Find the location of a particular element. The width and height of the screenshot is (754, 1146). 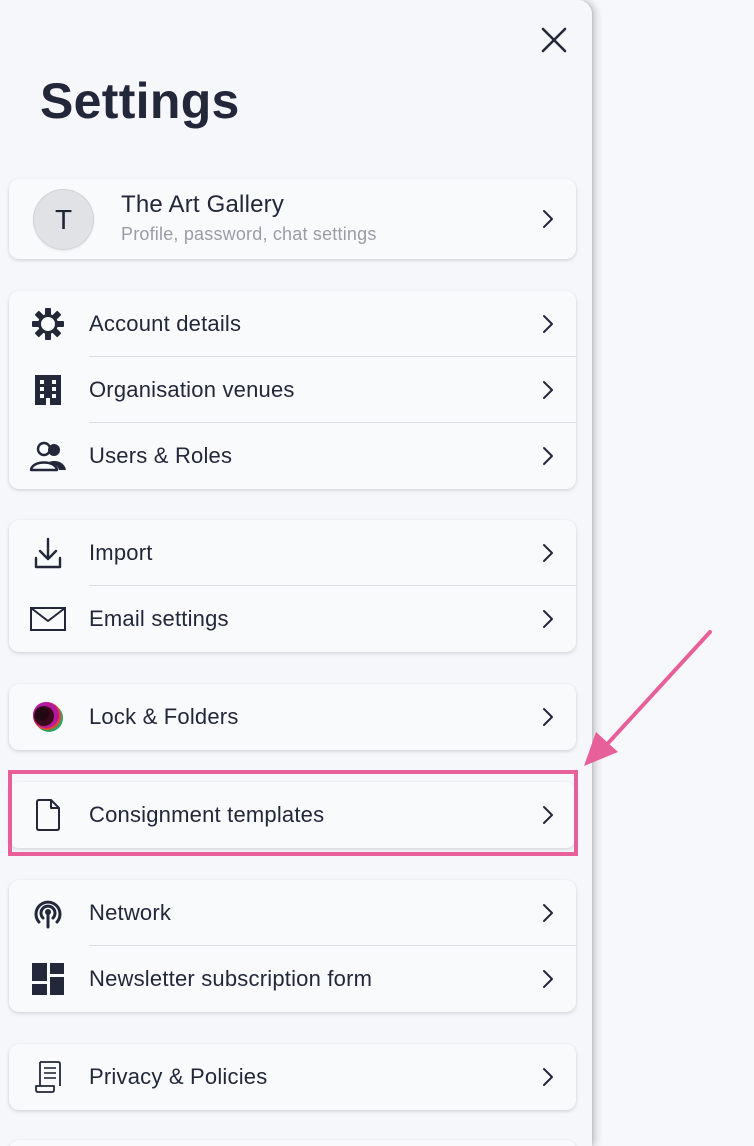

settings-item-users-roles: Users & Roles is located at coordinates (292, 456).